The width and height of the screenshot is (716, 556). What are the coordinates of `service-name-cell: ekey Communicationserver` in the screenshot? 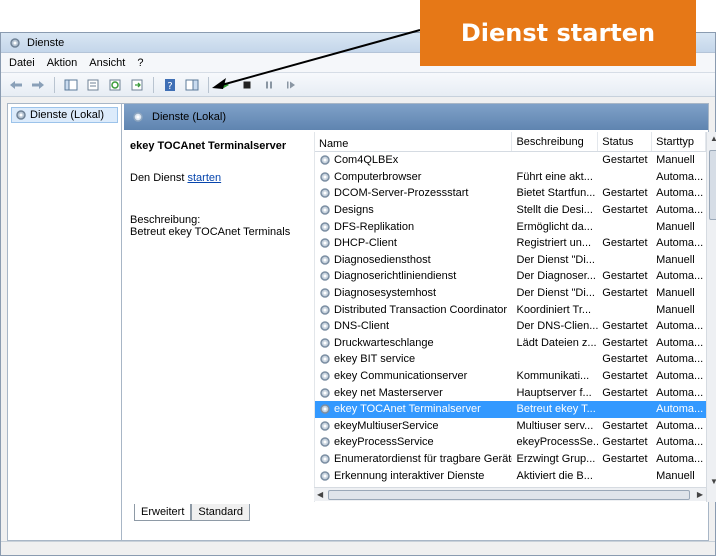 It's located at (413, 376).